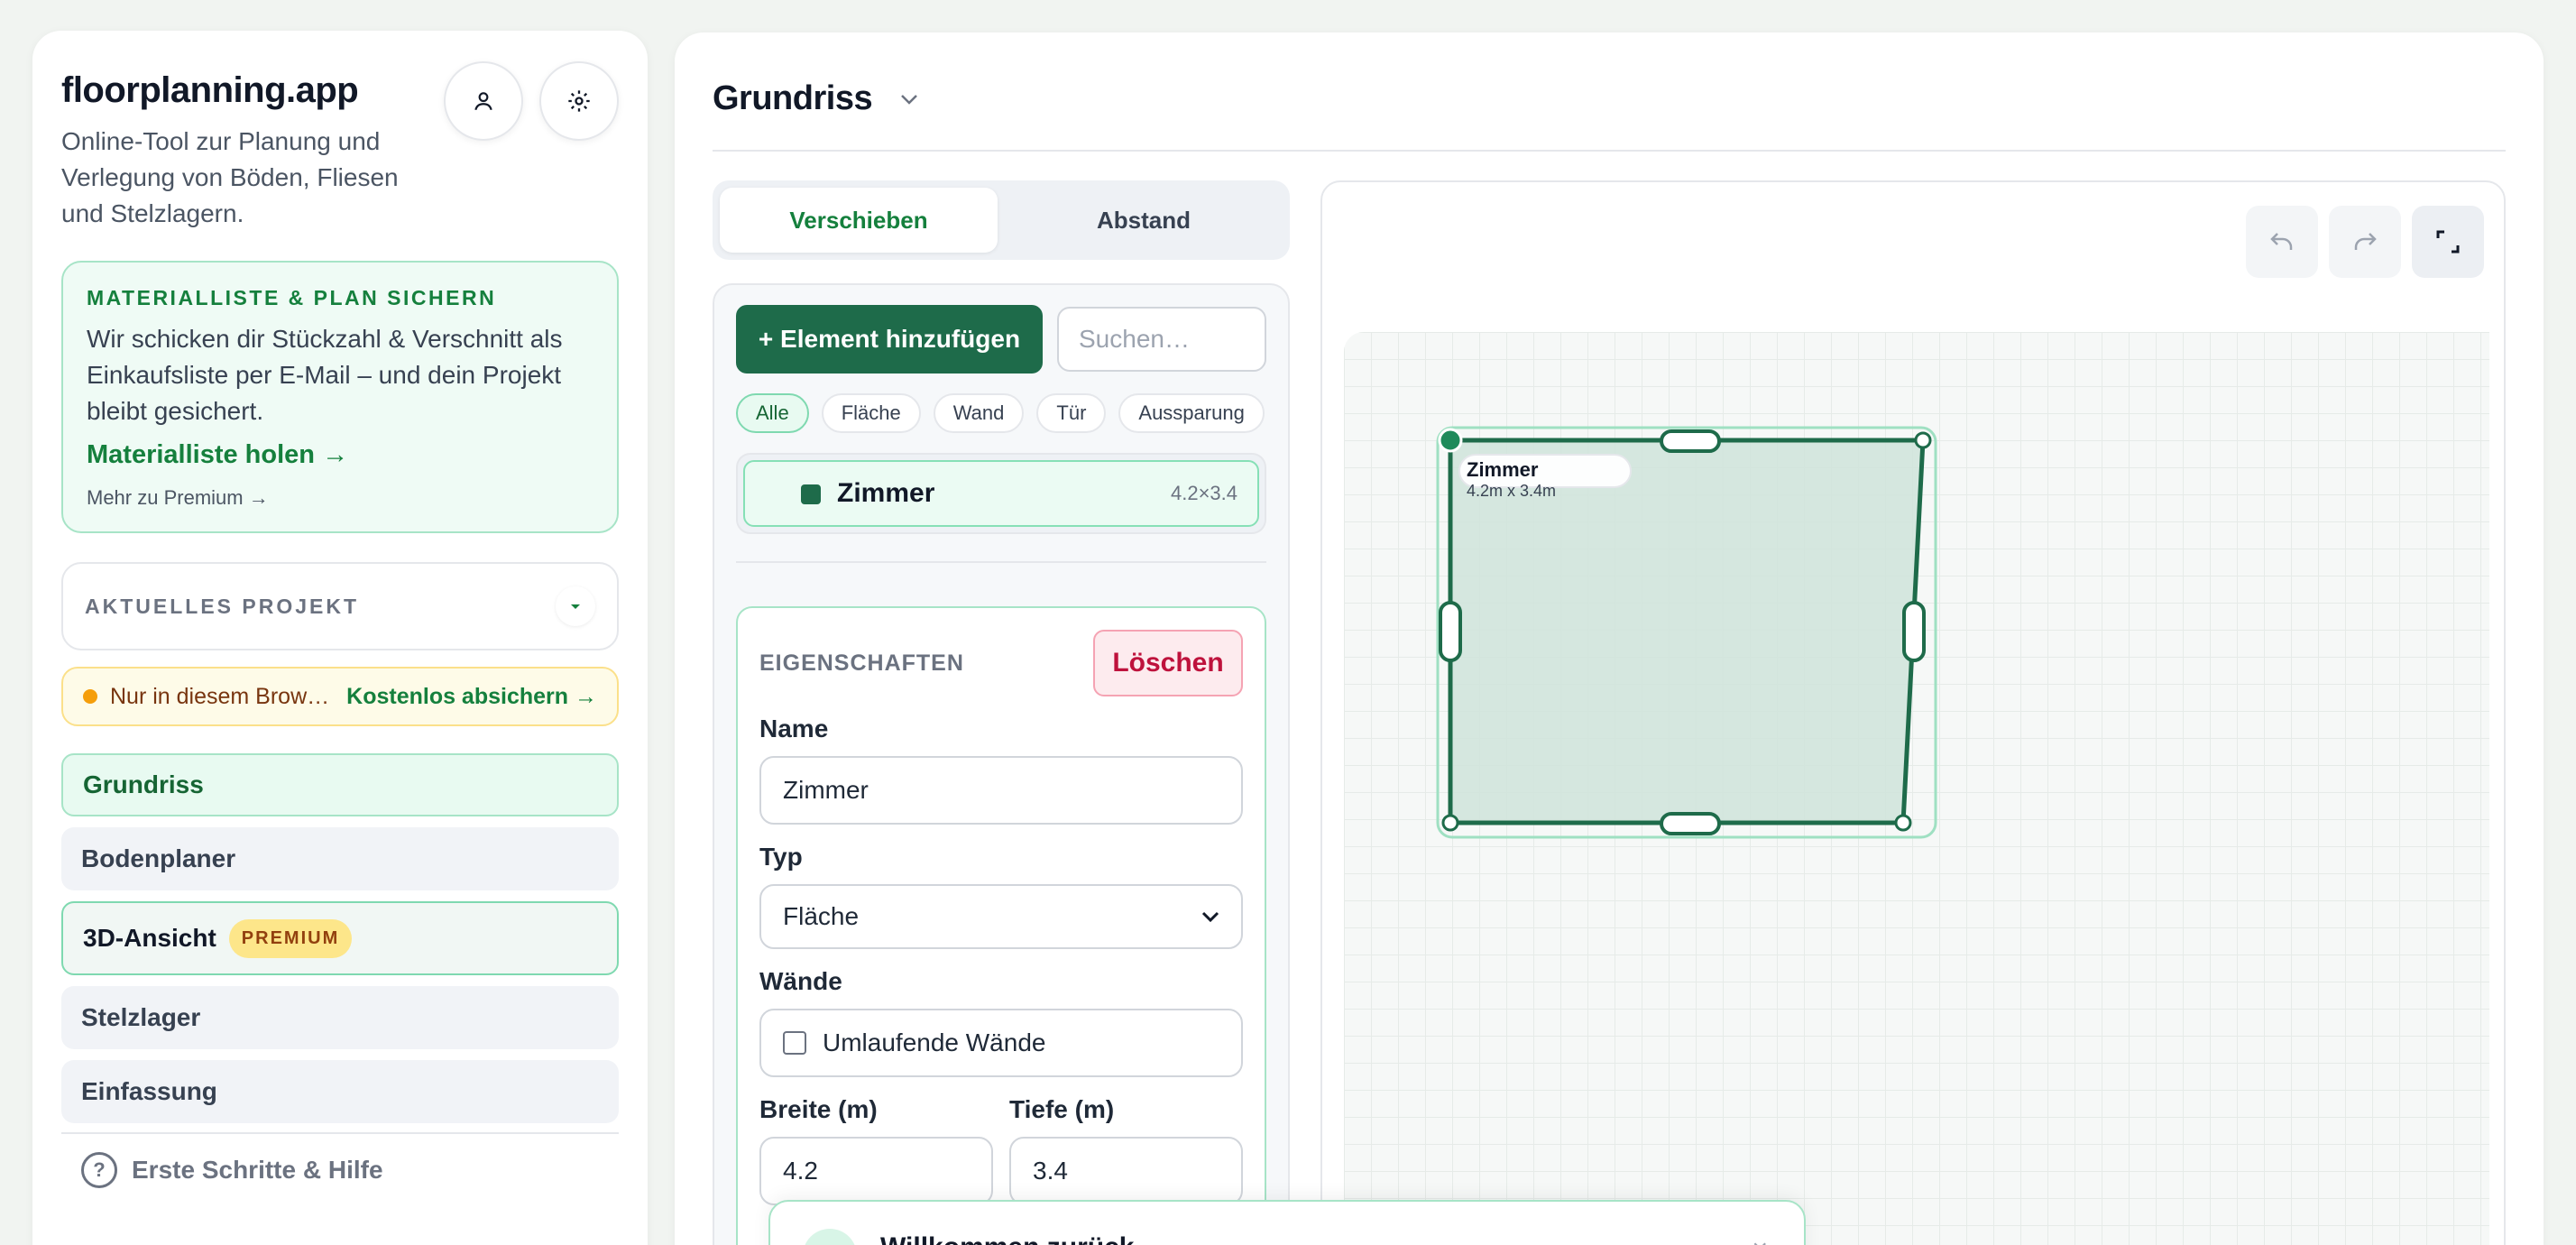  I want to click on list-item: Zimmer 4.2×3.4, so click(1001, 493).